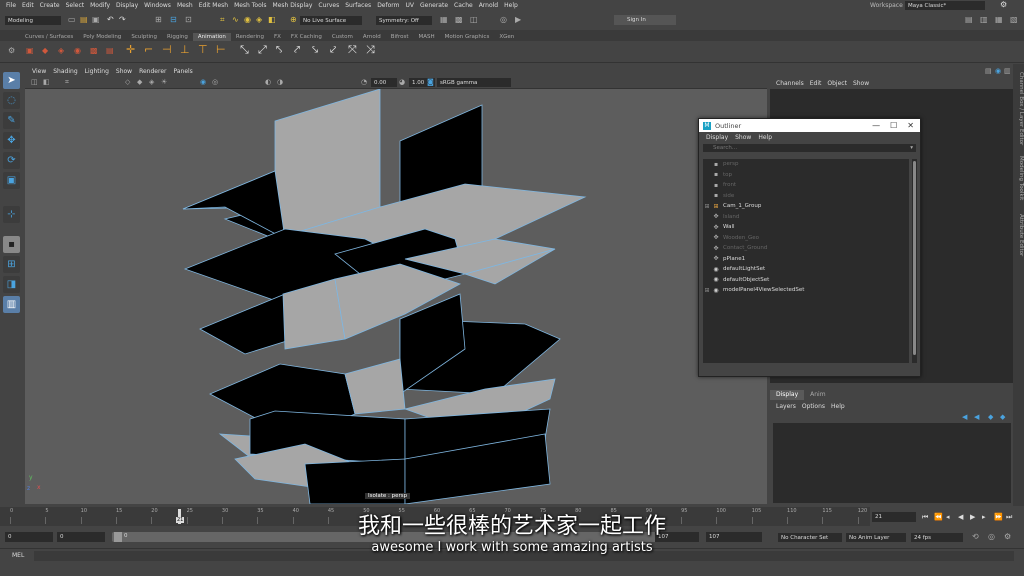 Image resolution: width=1024 pixels, height=576 pixels. Describe the element at coordinates (293, 5) in the screenshot. I see `menu-mesh-display: Mesh Display` at that location.